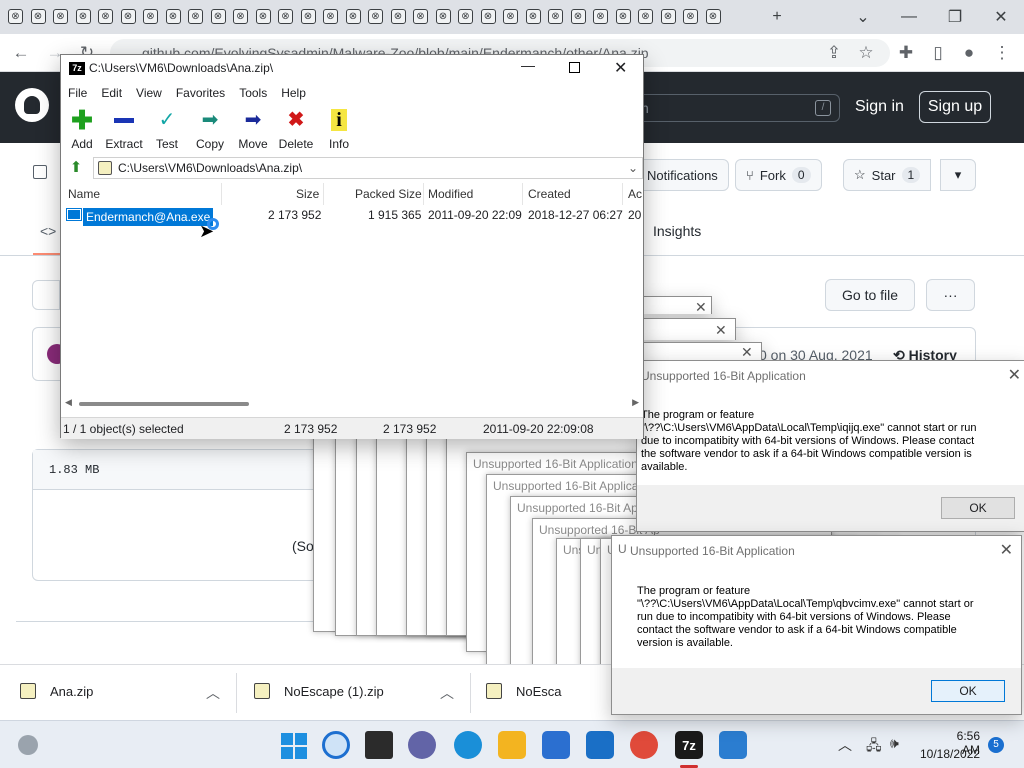 This screenshot has width=1024, height=768. I want to click on more-options-button: ···, so click(950, 295).